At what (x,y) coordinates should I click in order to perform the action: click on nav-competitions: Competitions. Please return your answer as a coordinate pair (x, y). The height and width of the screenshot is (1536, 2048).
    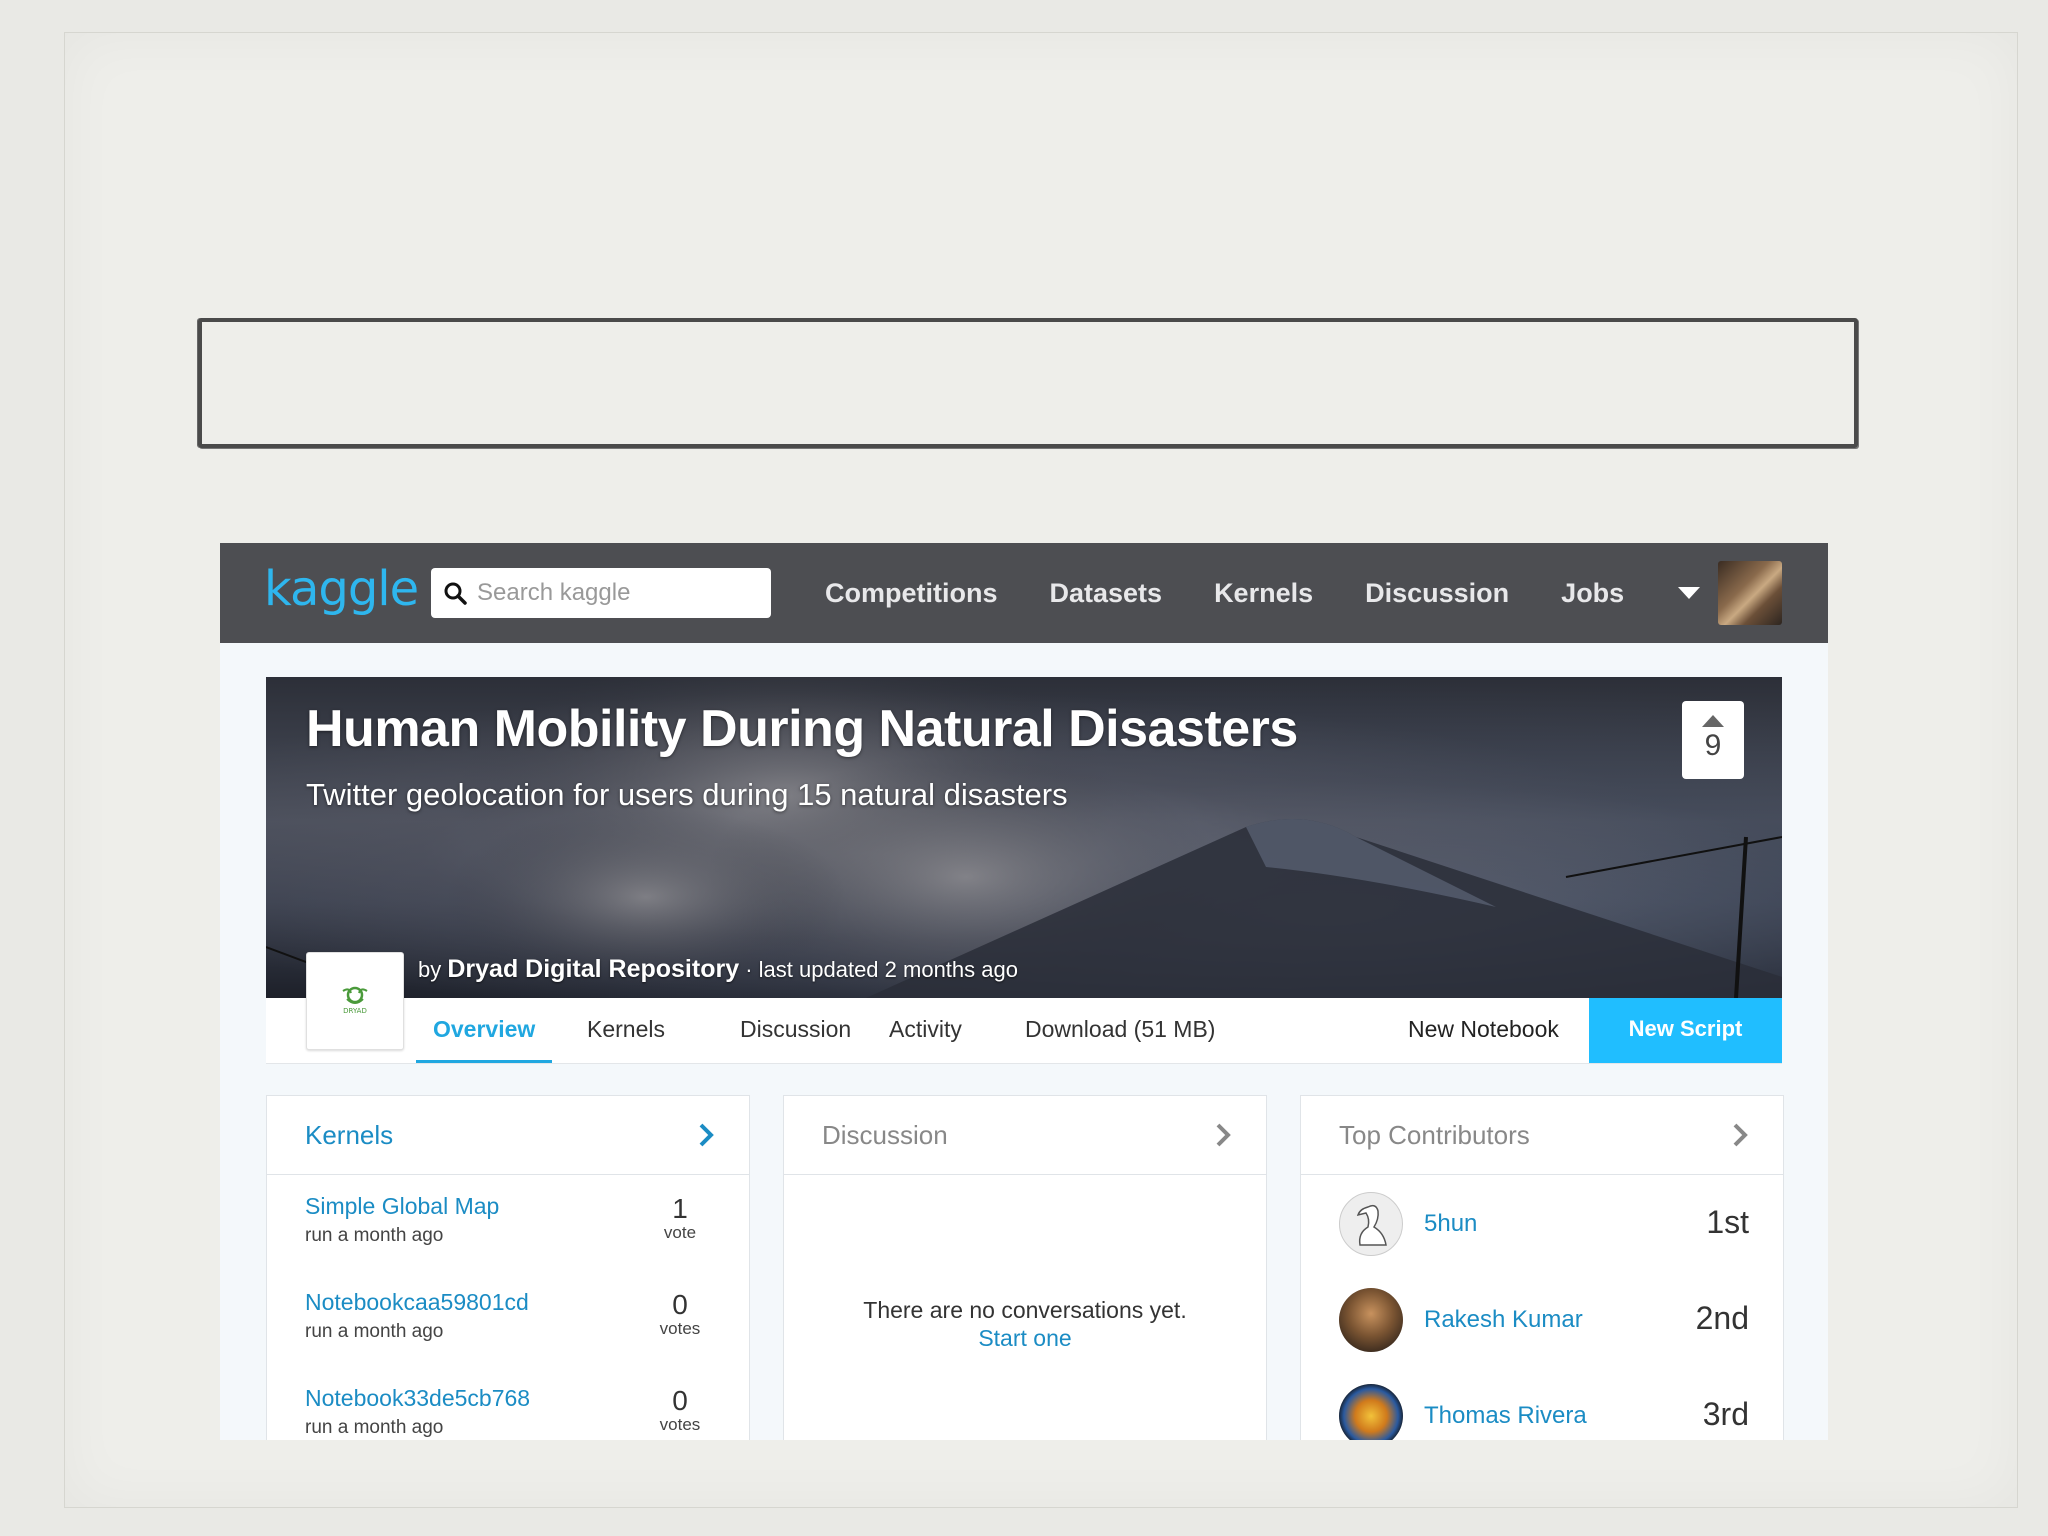
    Looking at the image, I should click on (911, 593).